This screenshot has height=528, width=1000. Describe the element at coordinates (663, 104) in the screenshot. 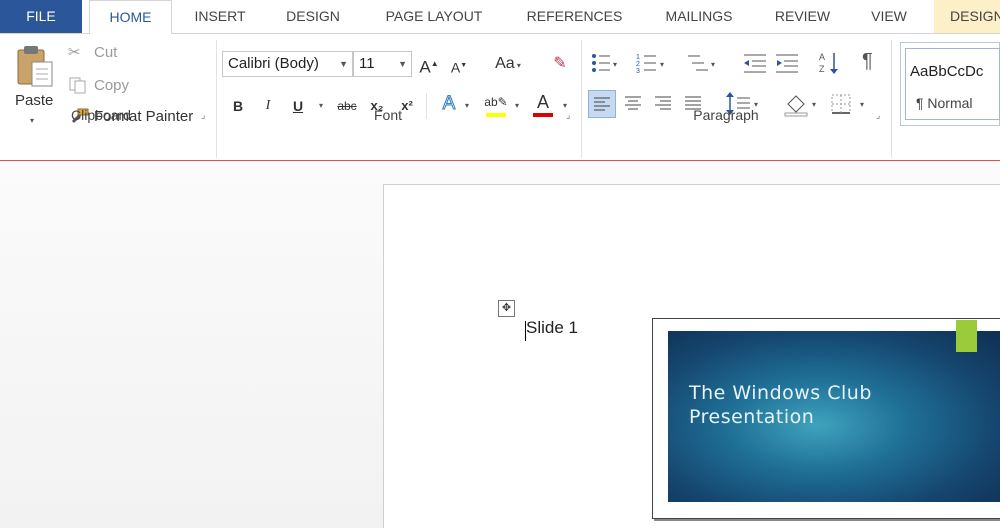

I see `align-right-icon` at that location.